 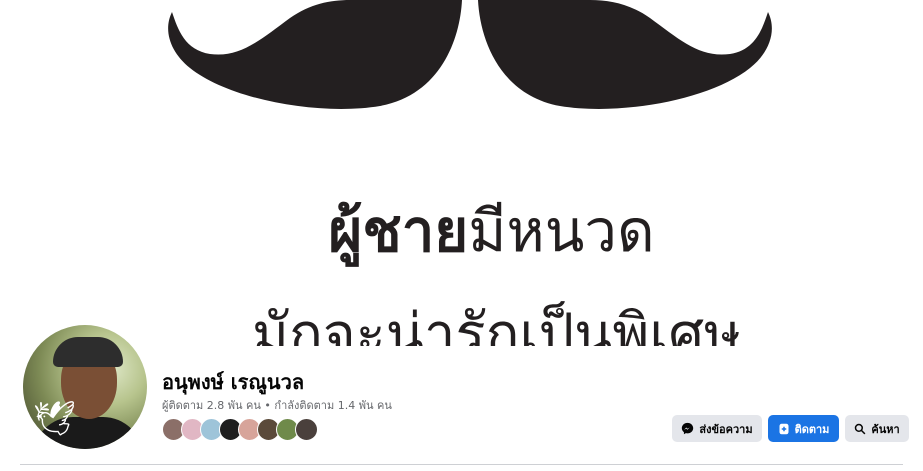 What do you see at coordinates (625, 54) in the screenshot?
I see `mustache-right` at bounding box center [625, 54].